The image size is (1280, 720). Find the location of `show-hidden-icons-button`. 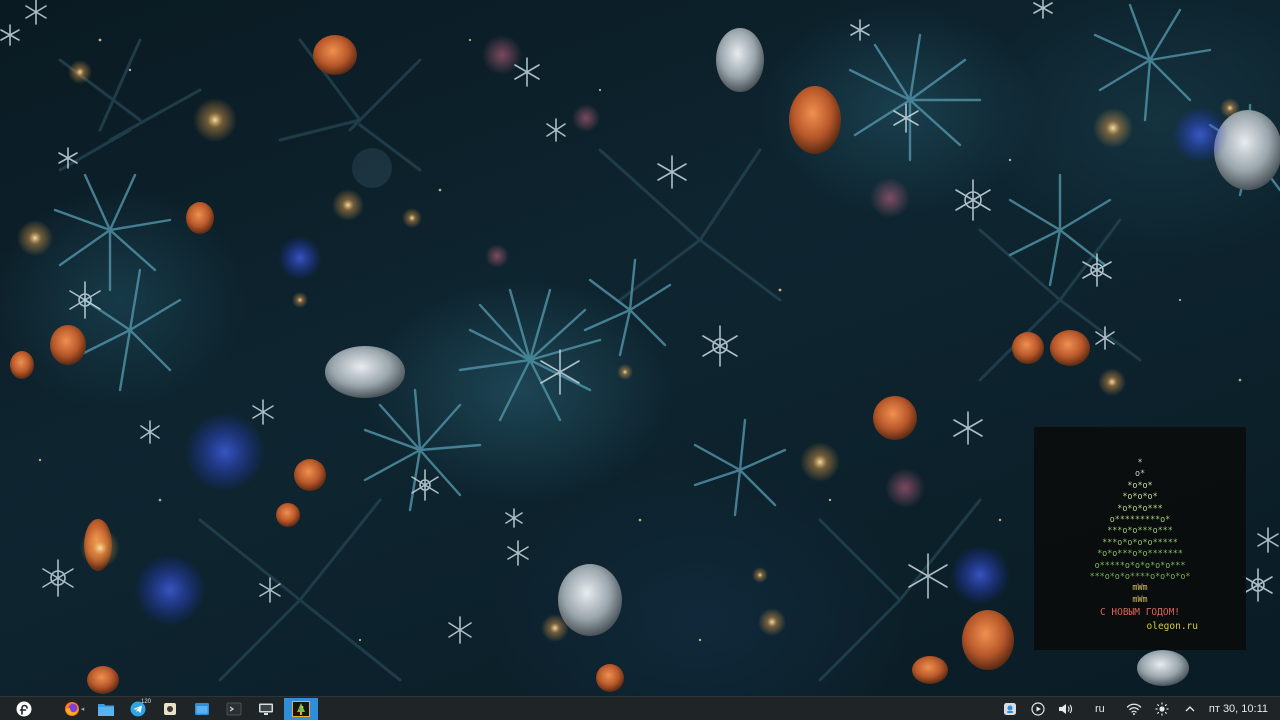

show-hidden-icons-button is located at coordinates (1190, 709).